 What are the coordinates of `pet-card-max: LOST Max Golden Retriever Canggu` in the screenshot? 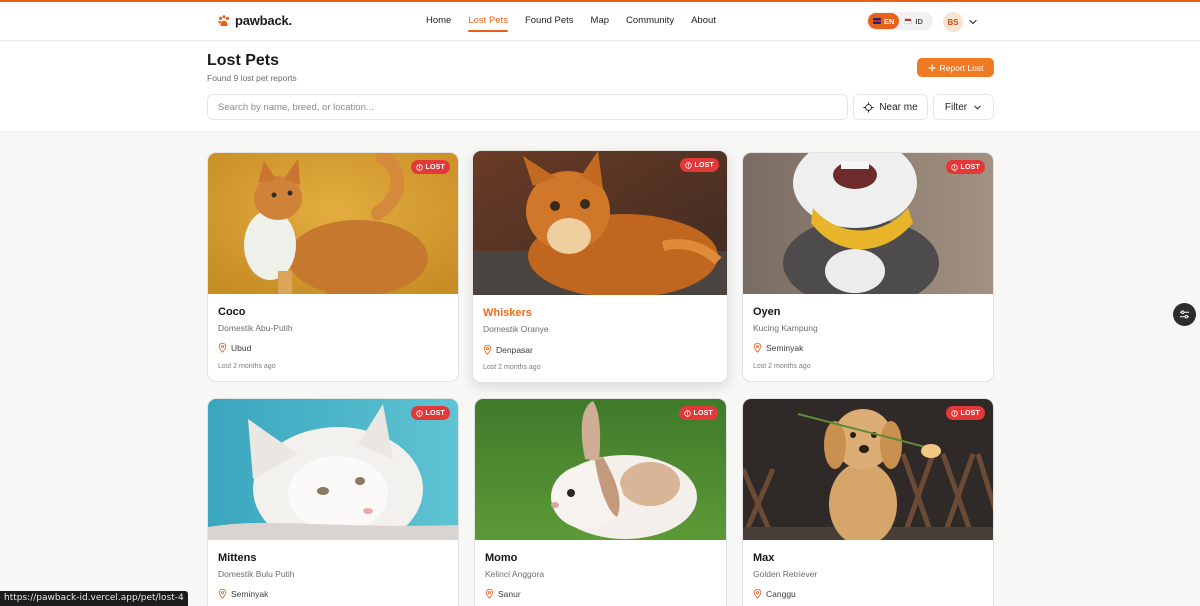 It's located at (868, 502).